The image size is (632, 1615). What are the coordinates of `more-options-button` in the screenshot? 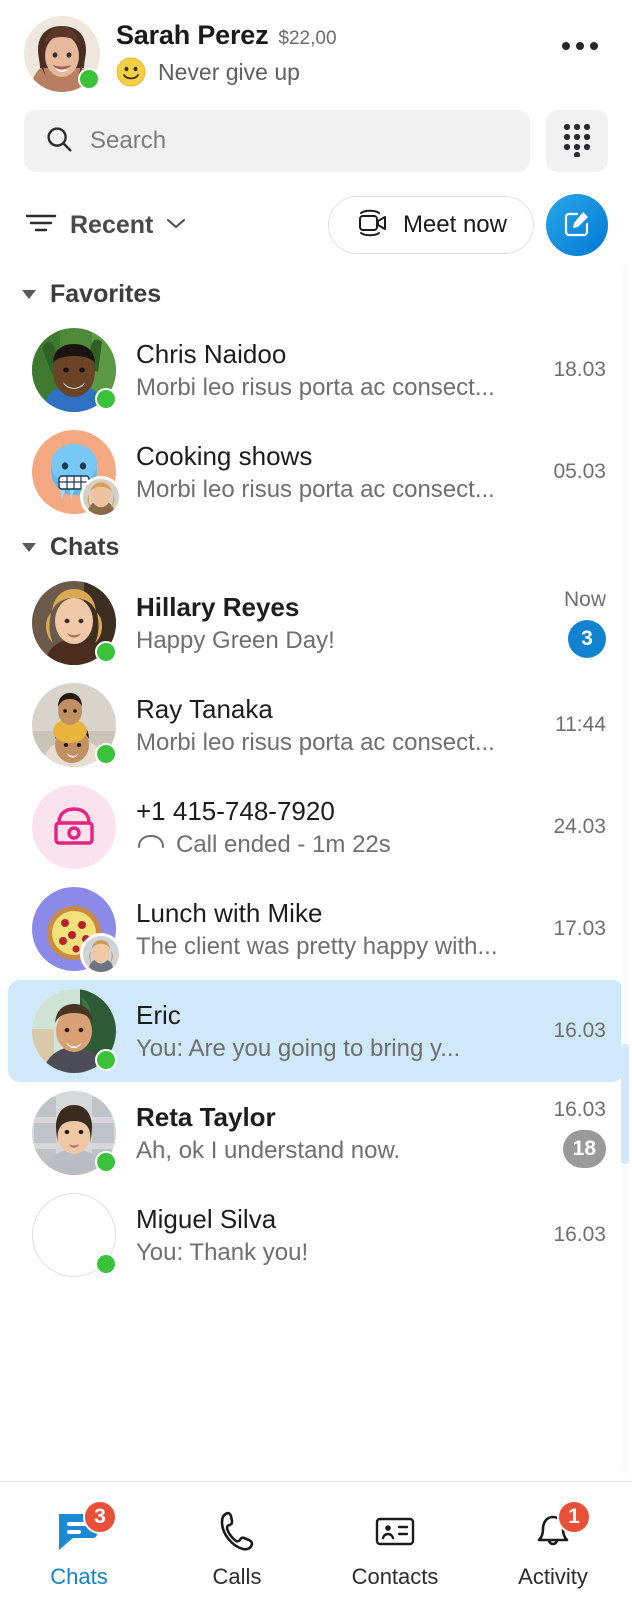 It's located at (580, 46).